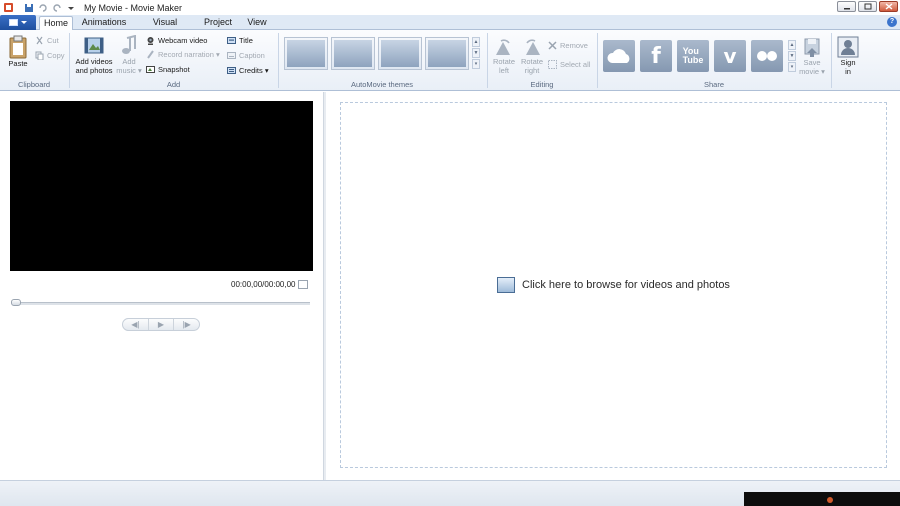 The image size is (900, 506). I want to click on facebook-share-button: f, so click(656, 56).